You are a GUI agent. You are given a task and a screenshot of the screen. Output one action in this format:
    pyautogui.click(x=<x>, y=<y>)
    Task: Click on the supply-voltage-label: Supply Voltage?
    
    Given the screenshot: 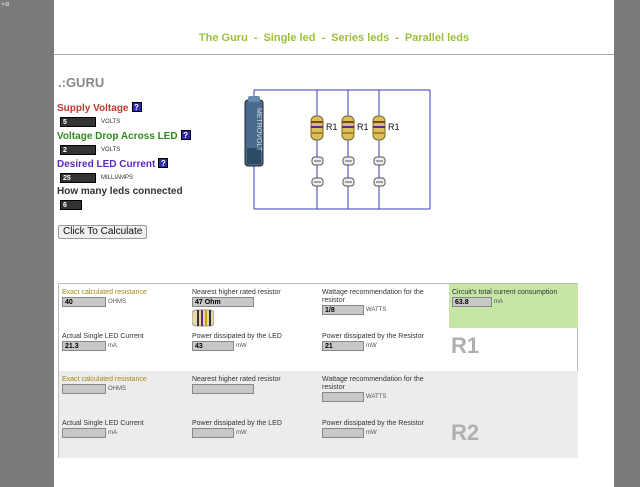 What is the action you would take?
    pyautogui.click(x=99, y=108)
    